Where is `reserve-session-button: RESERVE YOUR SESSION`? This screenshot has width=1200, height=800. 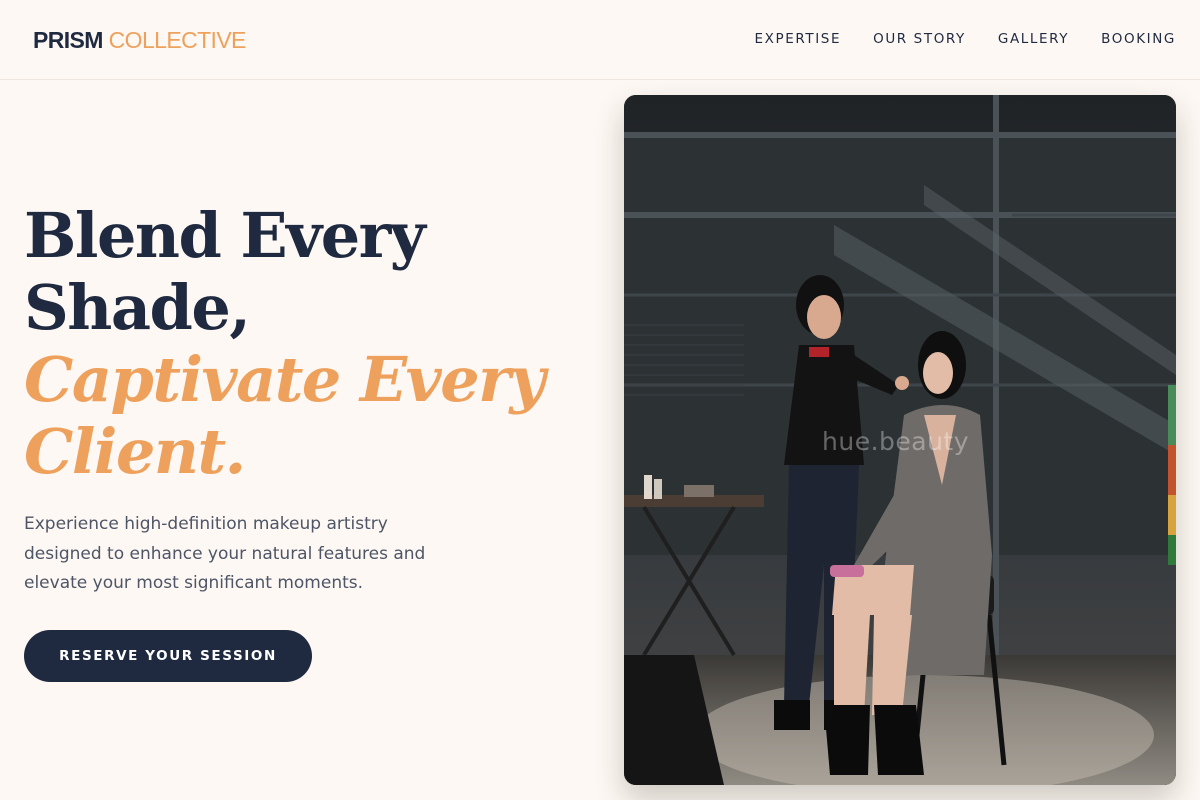
reserve-session-button: RESERVE YOUR SESSION is located at coordinates (168, 656).